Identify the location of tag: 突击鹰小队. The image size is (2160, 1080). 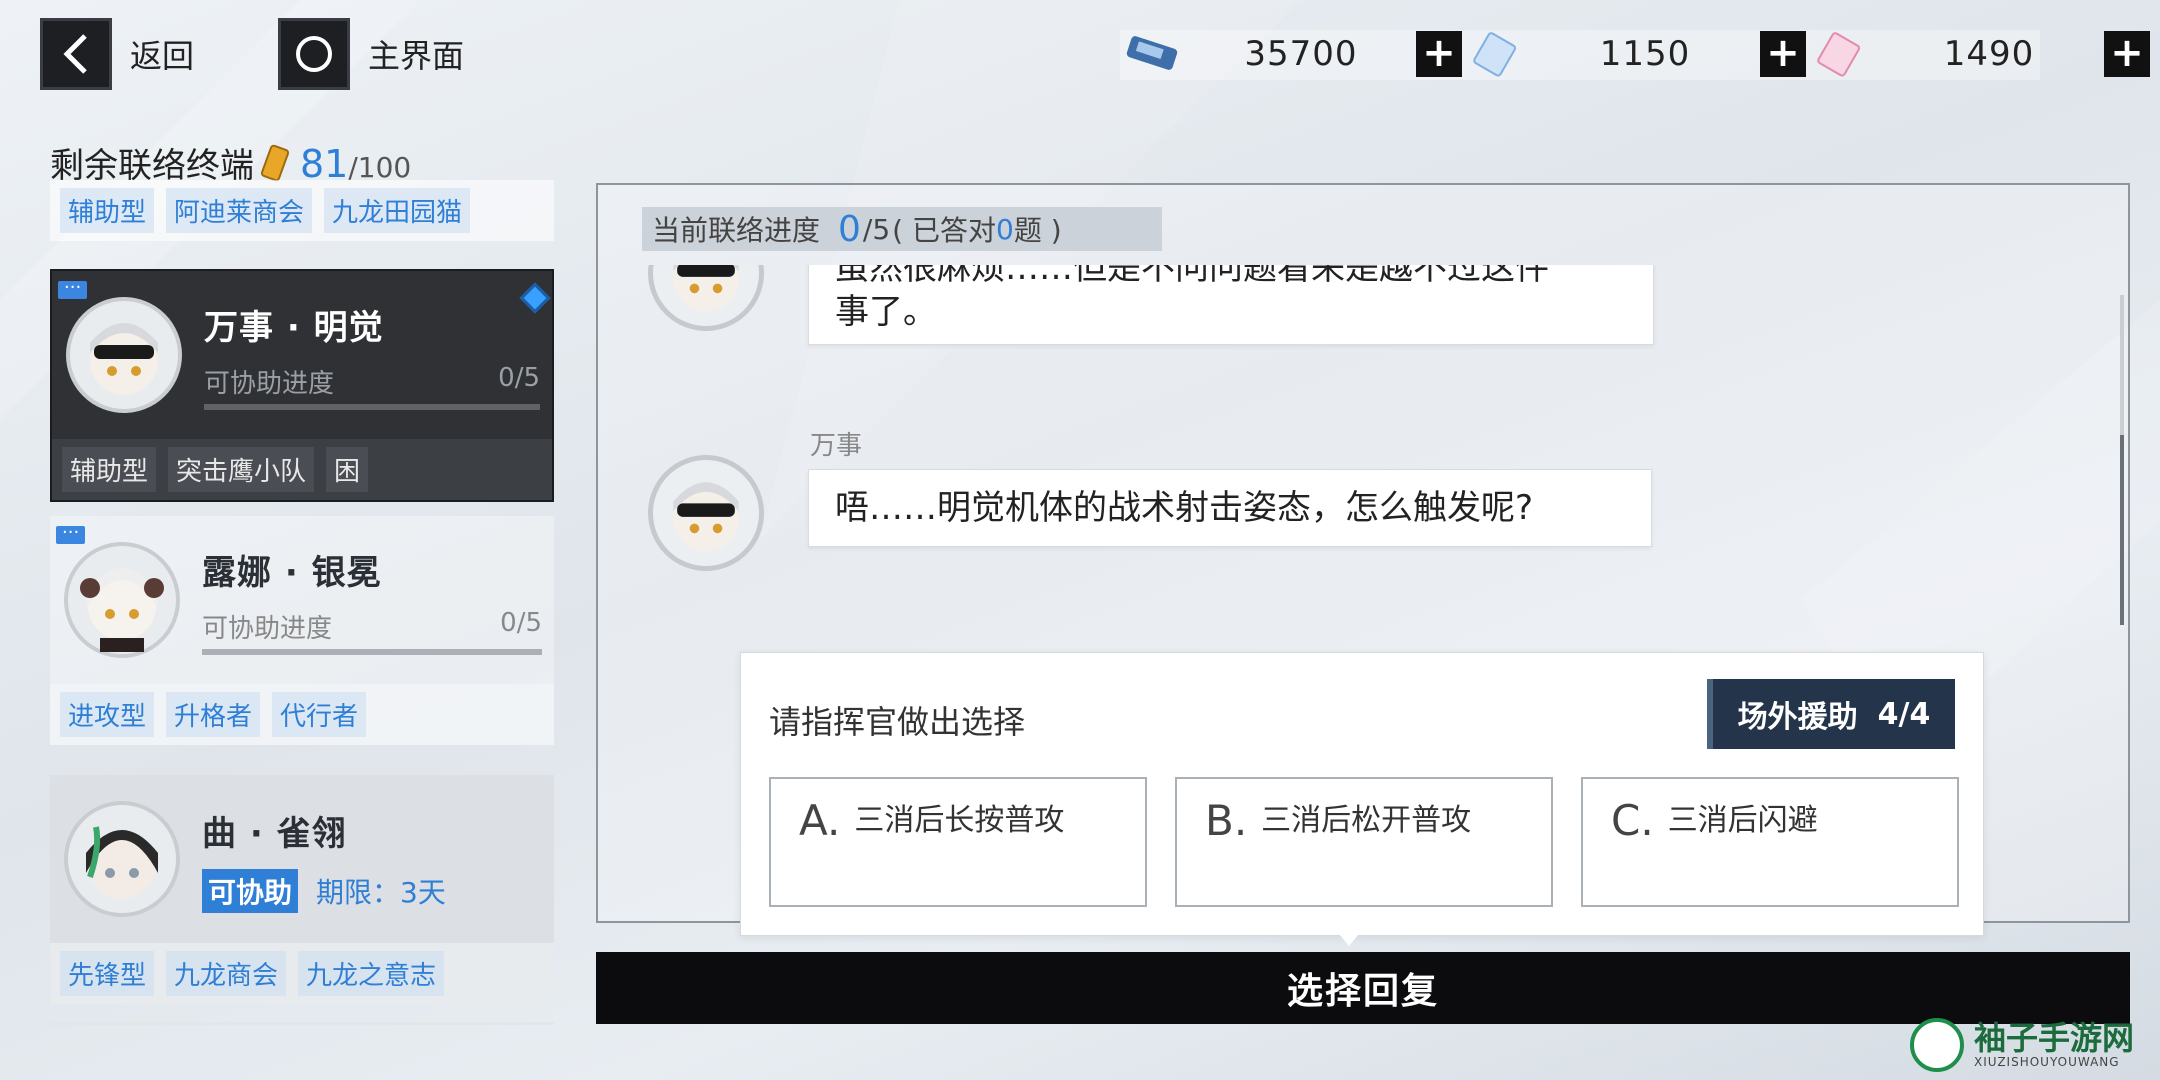
(241, 469).